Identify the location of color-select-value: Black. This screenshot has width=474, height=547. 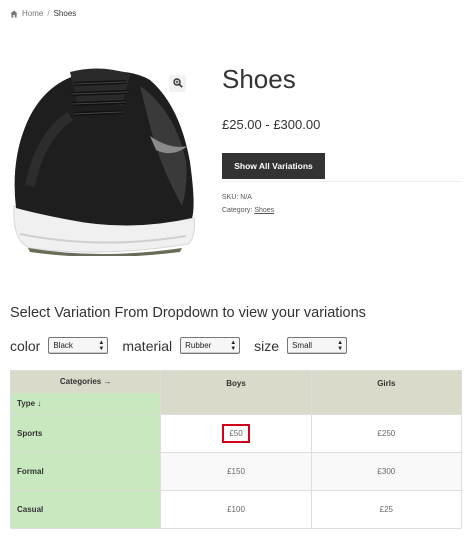
(63, 345).